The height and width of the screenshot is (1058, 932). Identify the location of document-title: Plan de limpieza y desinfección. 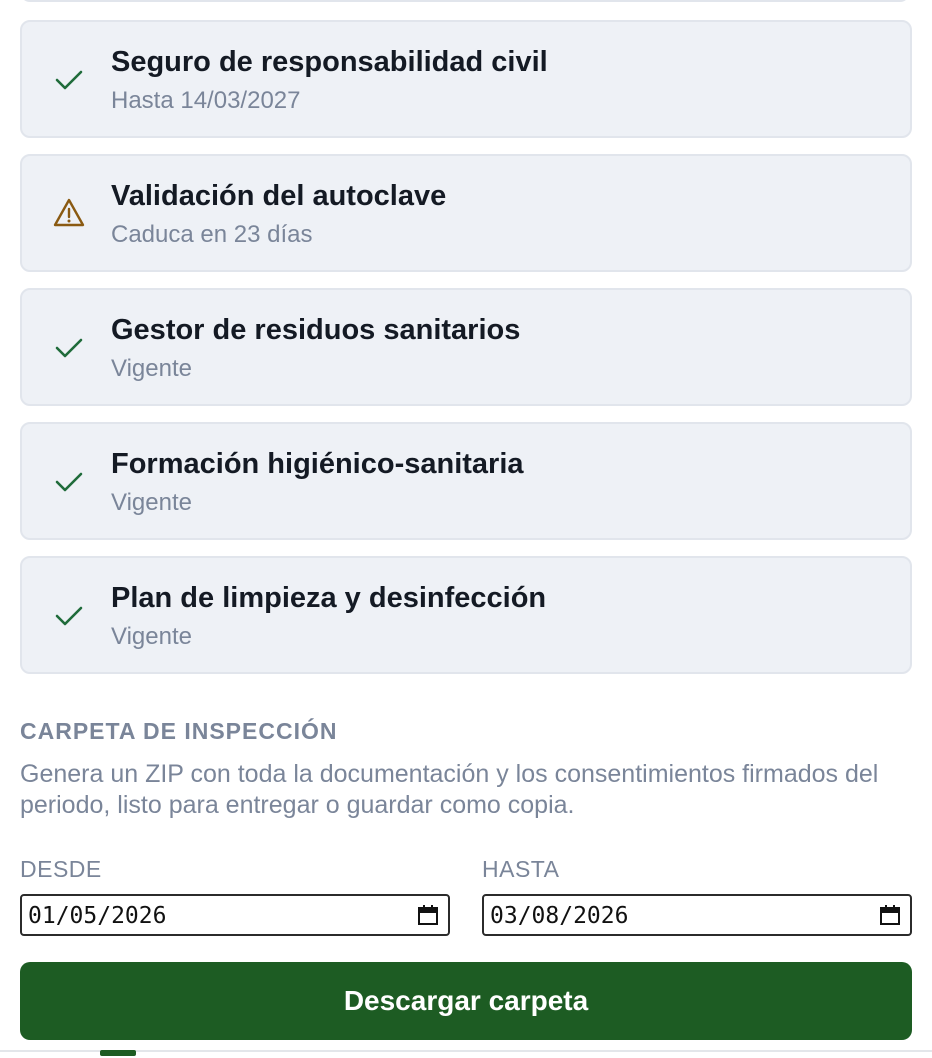
(329, 598).